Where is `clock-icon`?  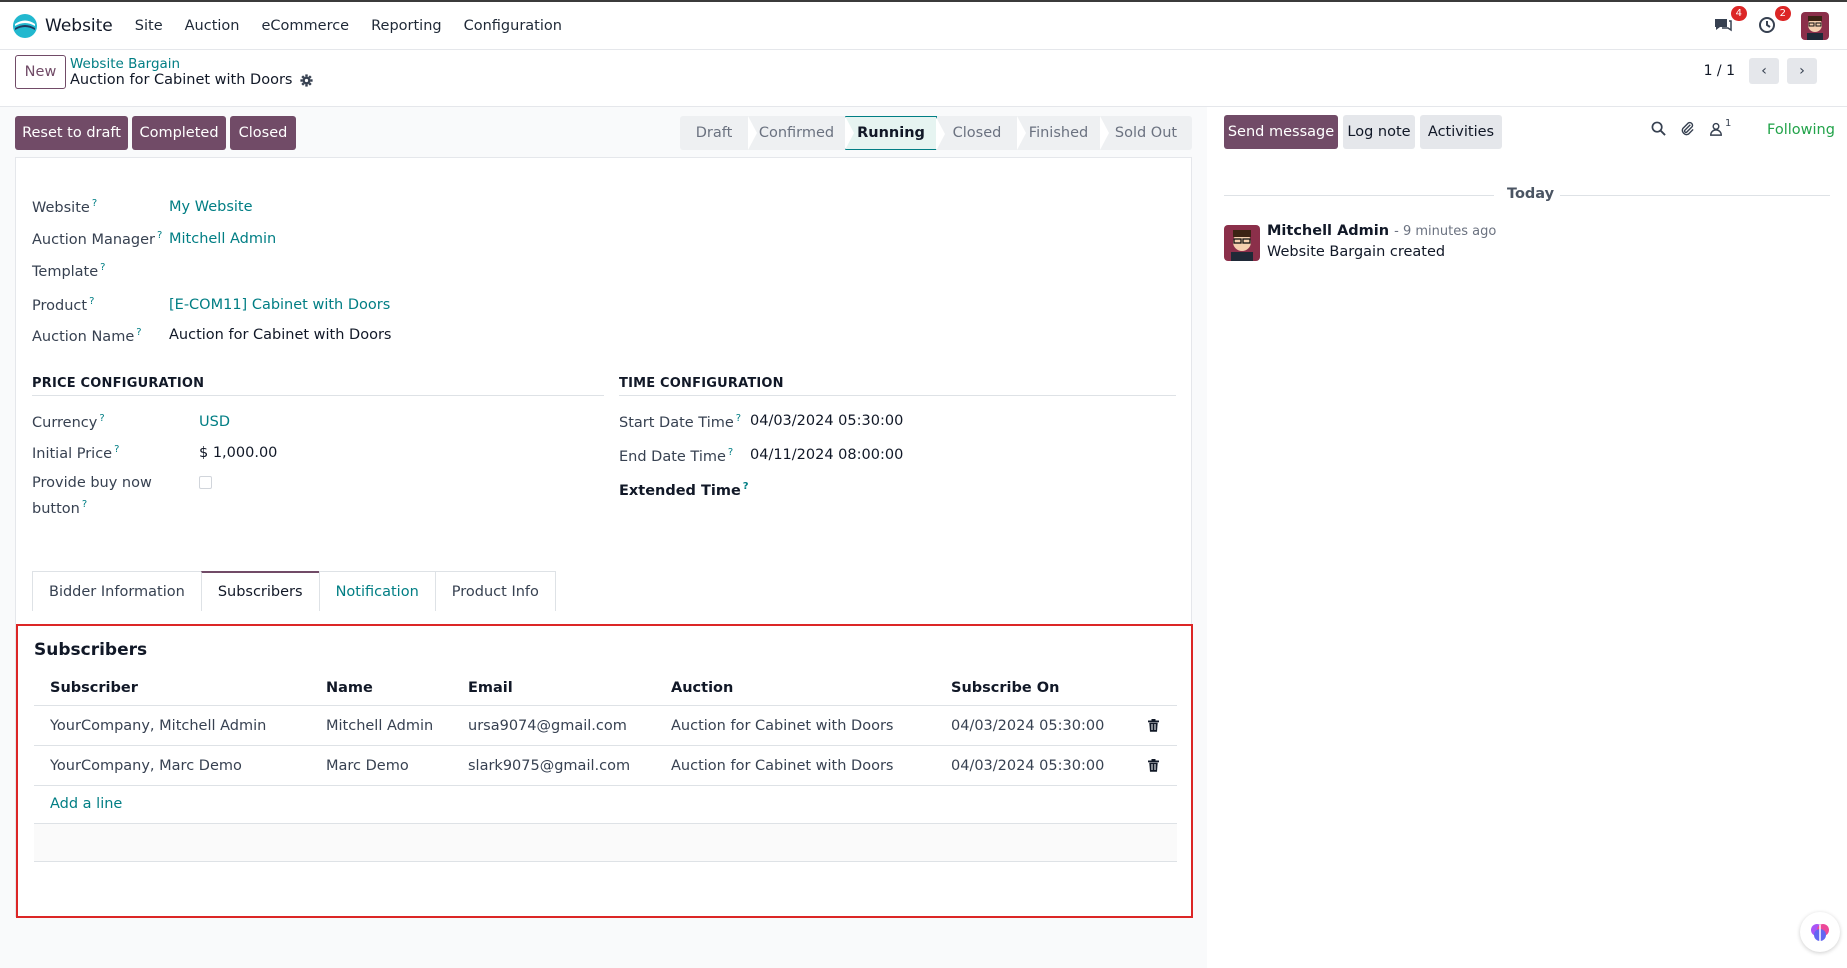 clock-icon is located at coordinates (1767, 25).